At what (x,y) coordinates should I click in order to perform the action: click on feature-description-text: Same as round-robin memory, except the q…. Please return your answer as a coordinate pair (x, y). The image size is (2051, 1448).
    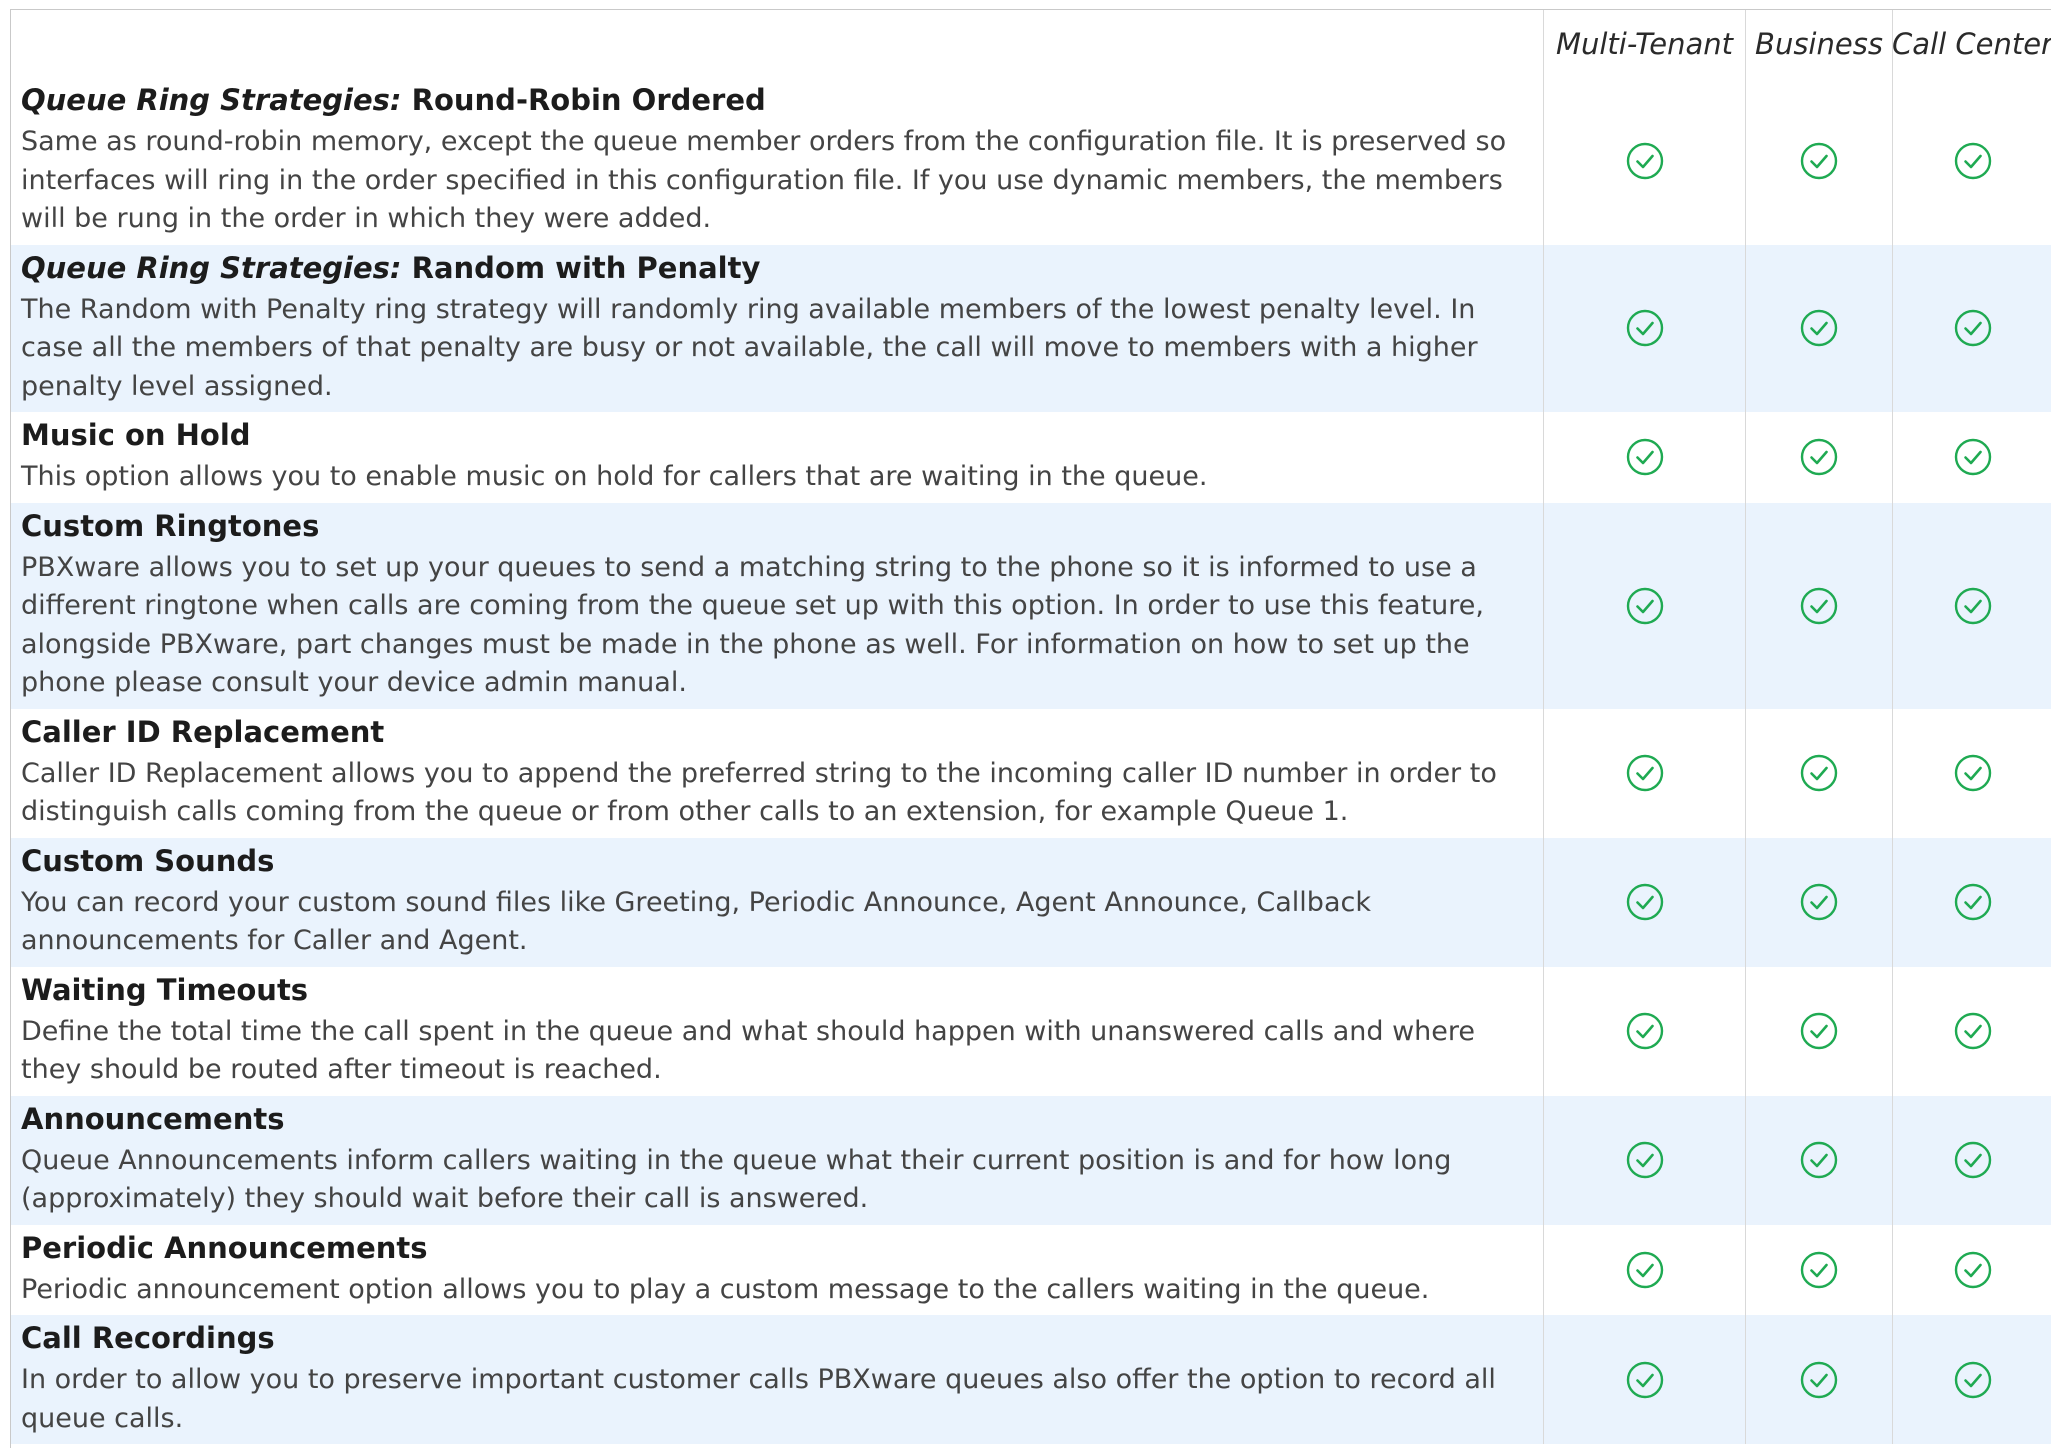
    Looking at the image, I should click on (764, 180).